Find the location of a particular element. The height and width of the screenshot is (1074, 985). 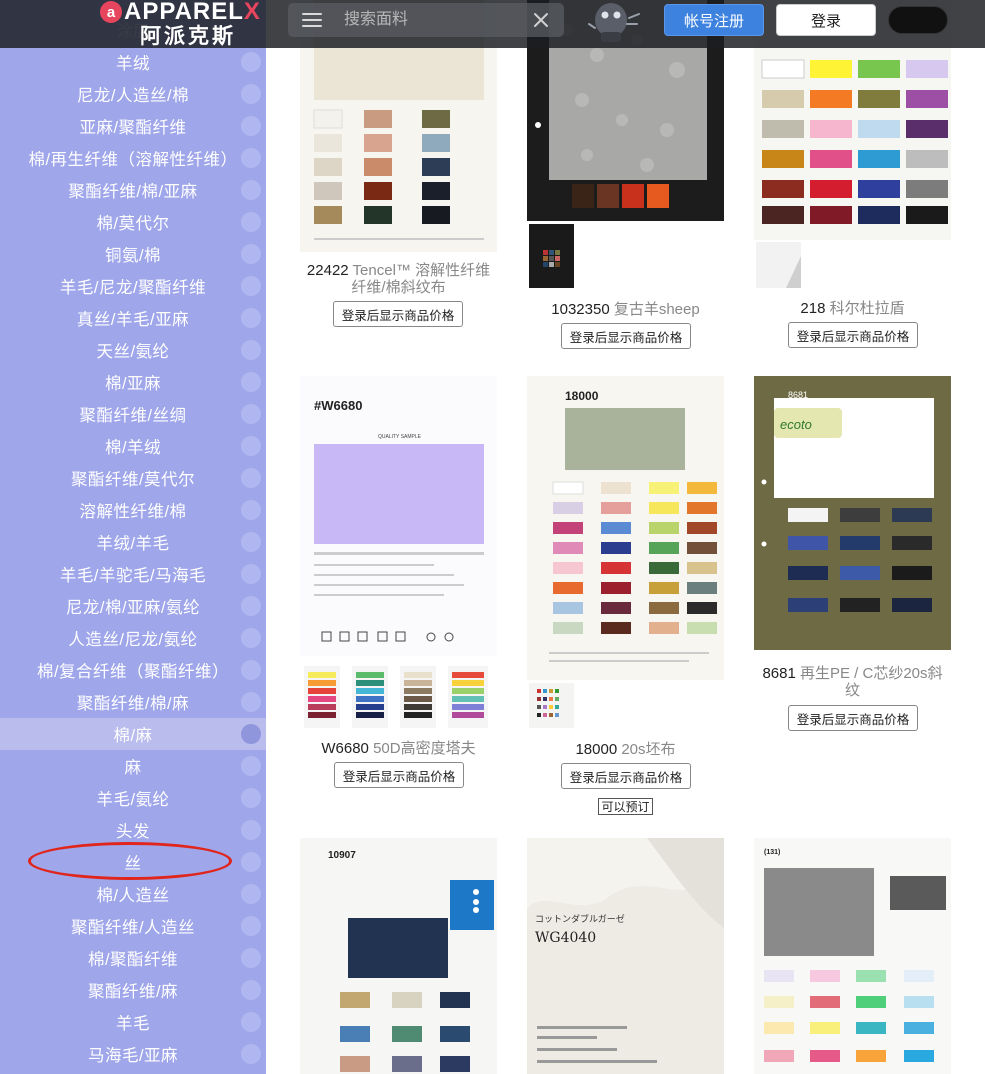

sidebar-category-item: 羊毛 is located at coordinates (133, 1022).